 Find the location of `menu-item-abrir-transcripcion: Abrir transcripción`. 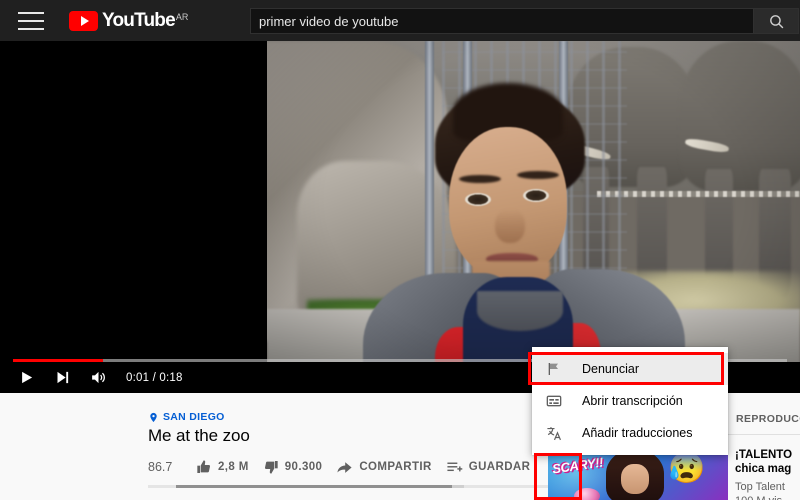

menu-item-abrir-transcripcion: Abrir transcripción is located at coordinates (630, 401).